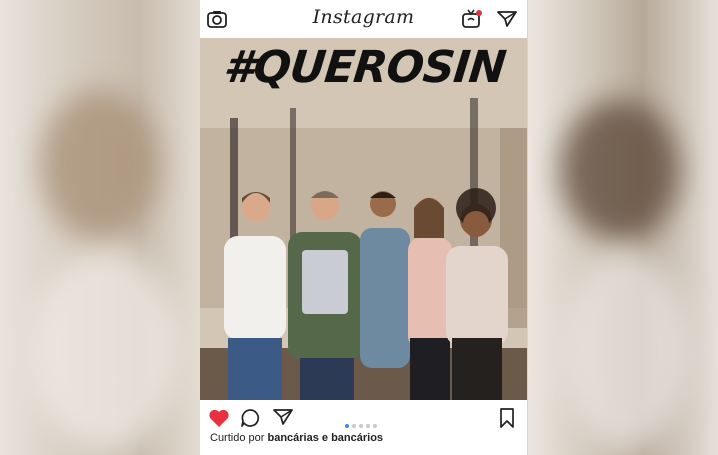 Image resolution: width=718 pixels, height=455 pixels. What do you see at coordinates (507, 19) in the screenshot?
I see `send-icon` at bounding box center [507, 19].